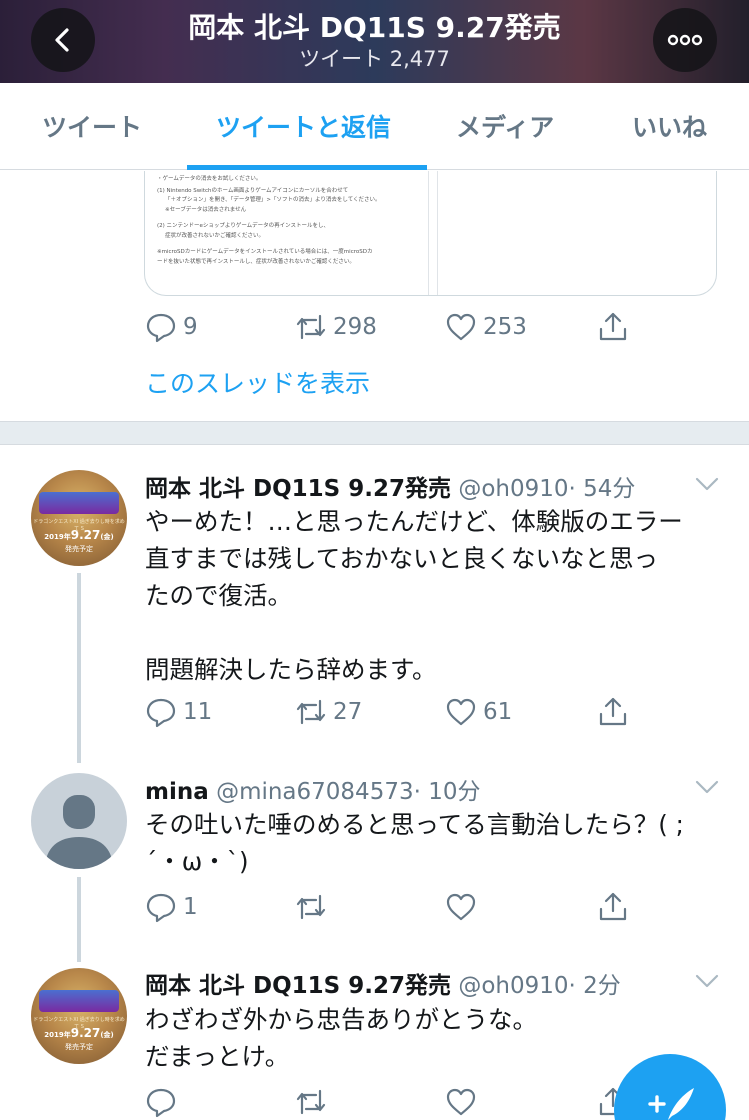 This screenshot has width=749, height=1120. What do you see at coordinates (79, 1047) in the screenshot?
I see `avatar-release: 発売予定` at bounding box center [79, 1047].